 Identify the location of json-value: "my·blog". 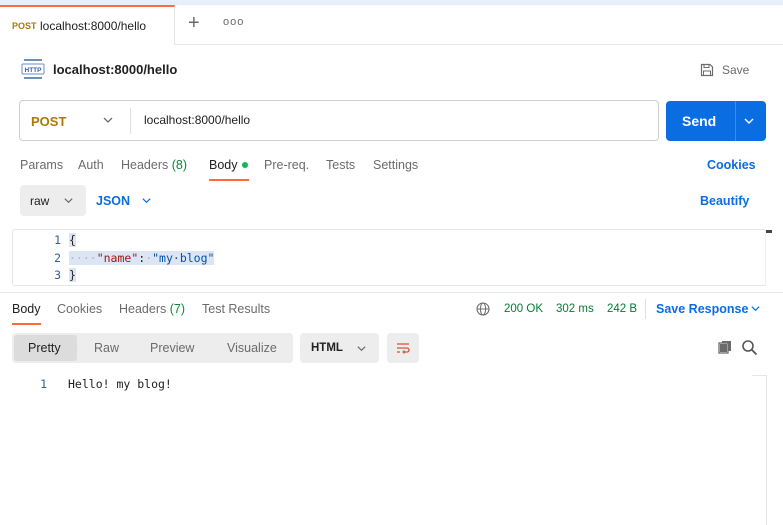
(183, 258).